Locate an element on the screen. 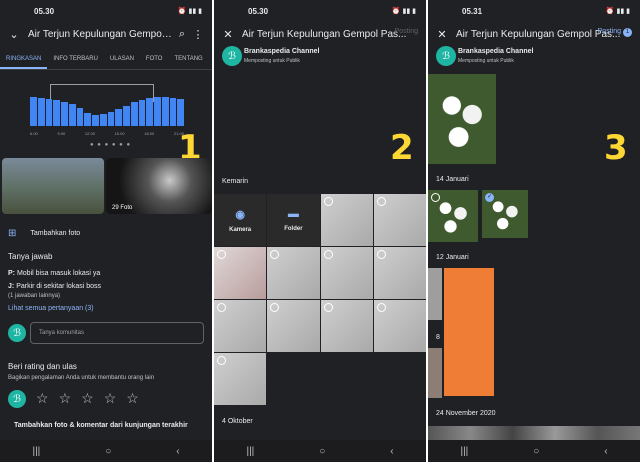 Image resolution: width=640 pixels, height=462 pixels. posting-button: Posting is located at coordinates (406, 31).